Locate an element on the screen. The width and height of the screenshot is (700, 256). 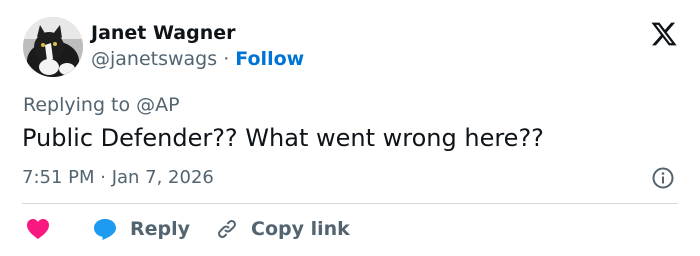
avatar is located at coordinates (53, 47).